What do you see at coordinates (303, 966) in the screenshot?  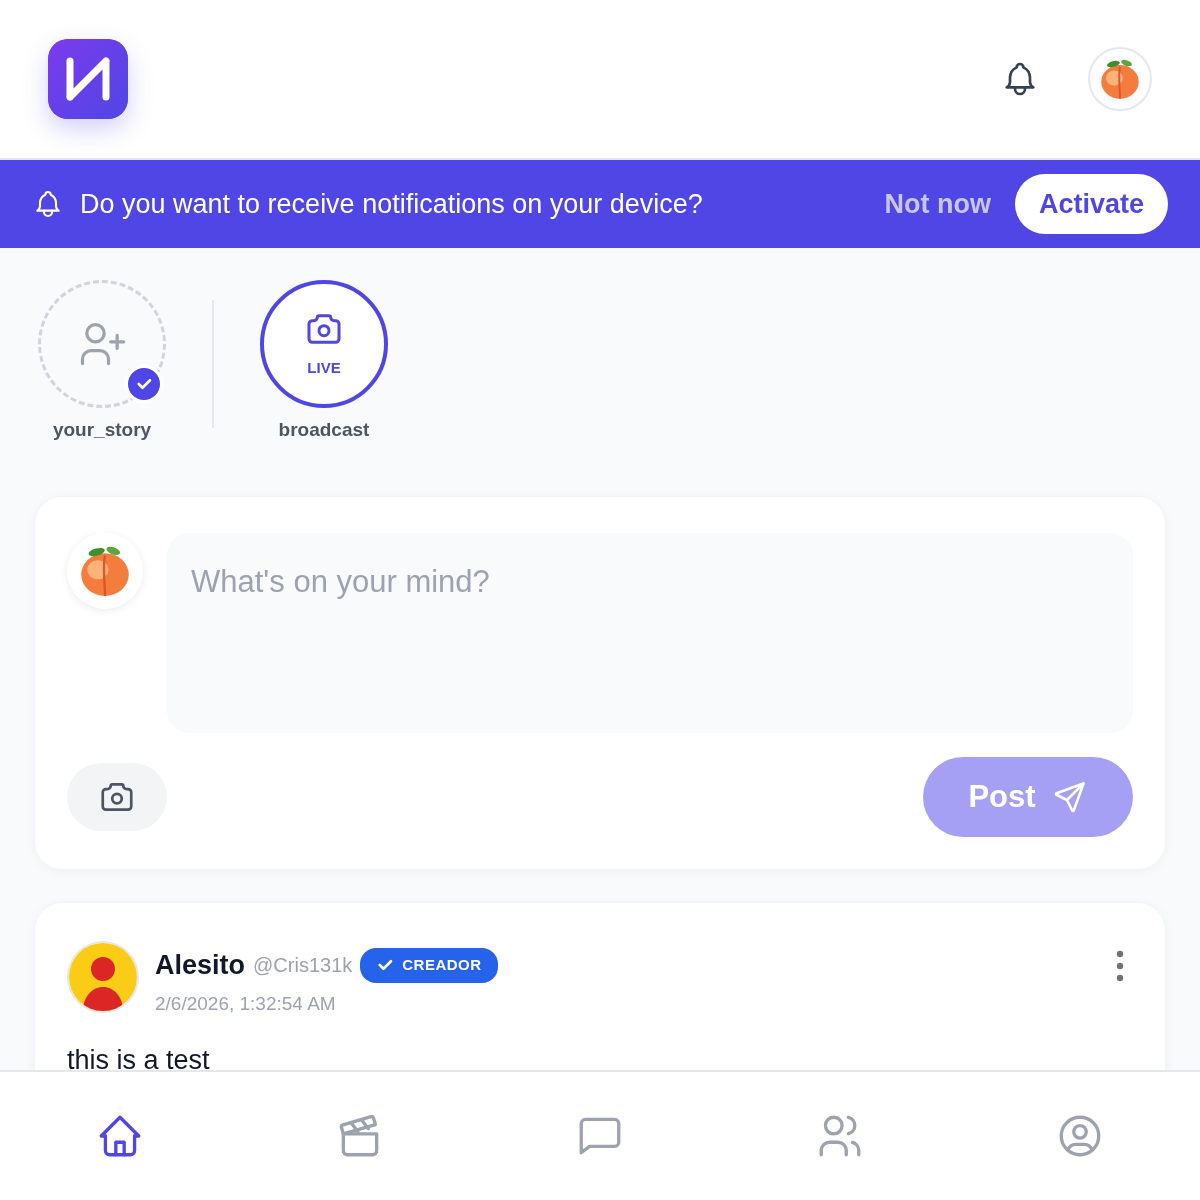 I see `author-handle: @Cris131k` at bounding box center [303, 966].